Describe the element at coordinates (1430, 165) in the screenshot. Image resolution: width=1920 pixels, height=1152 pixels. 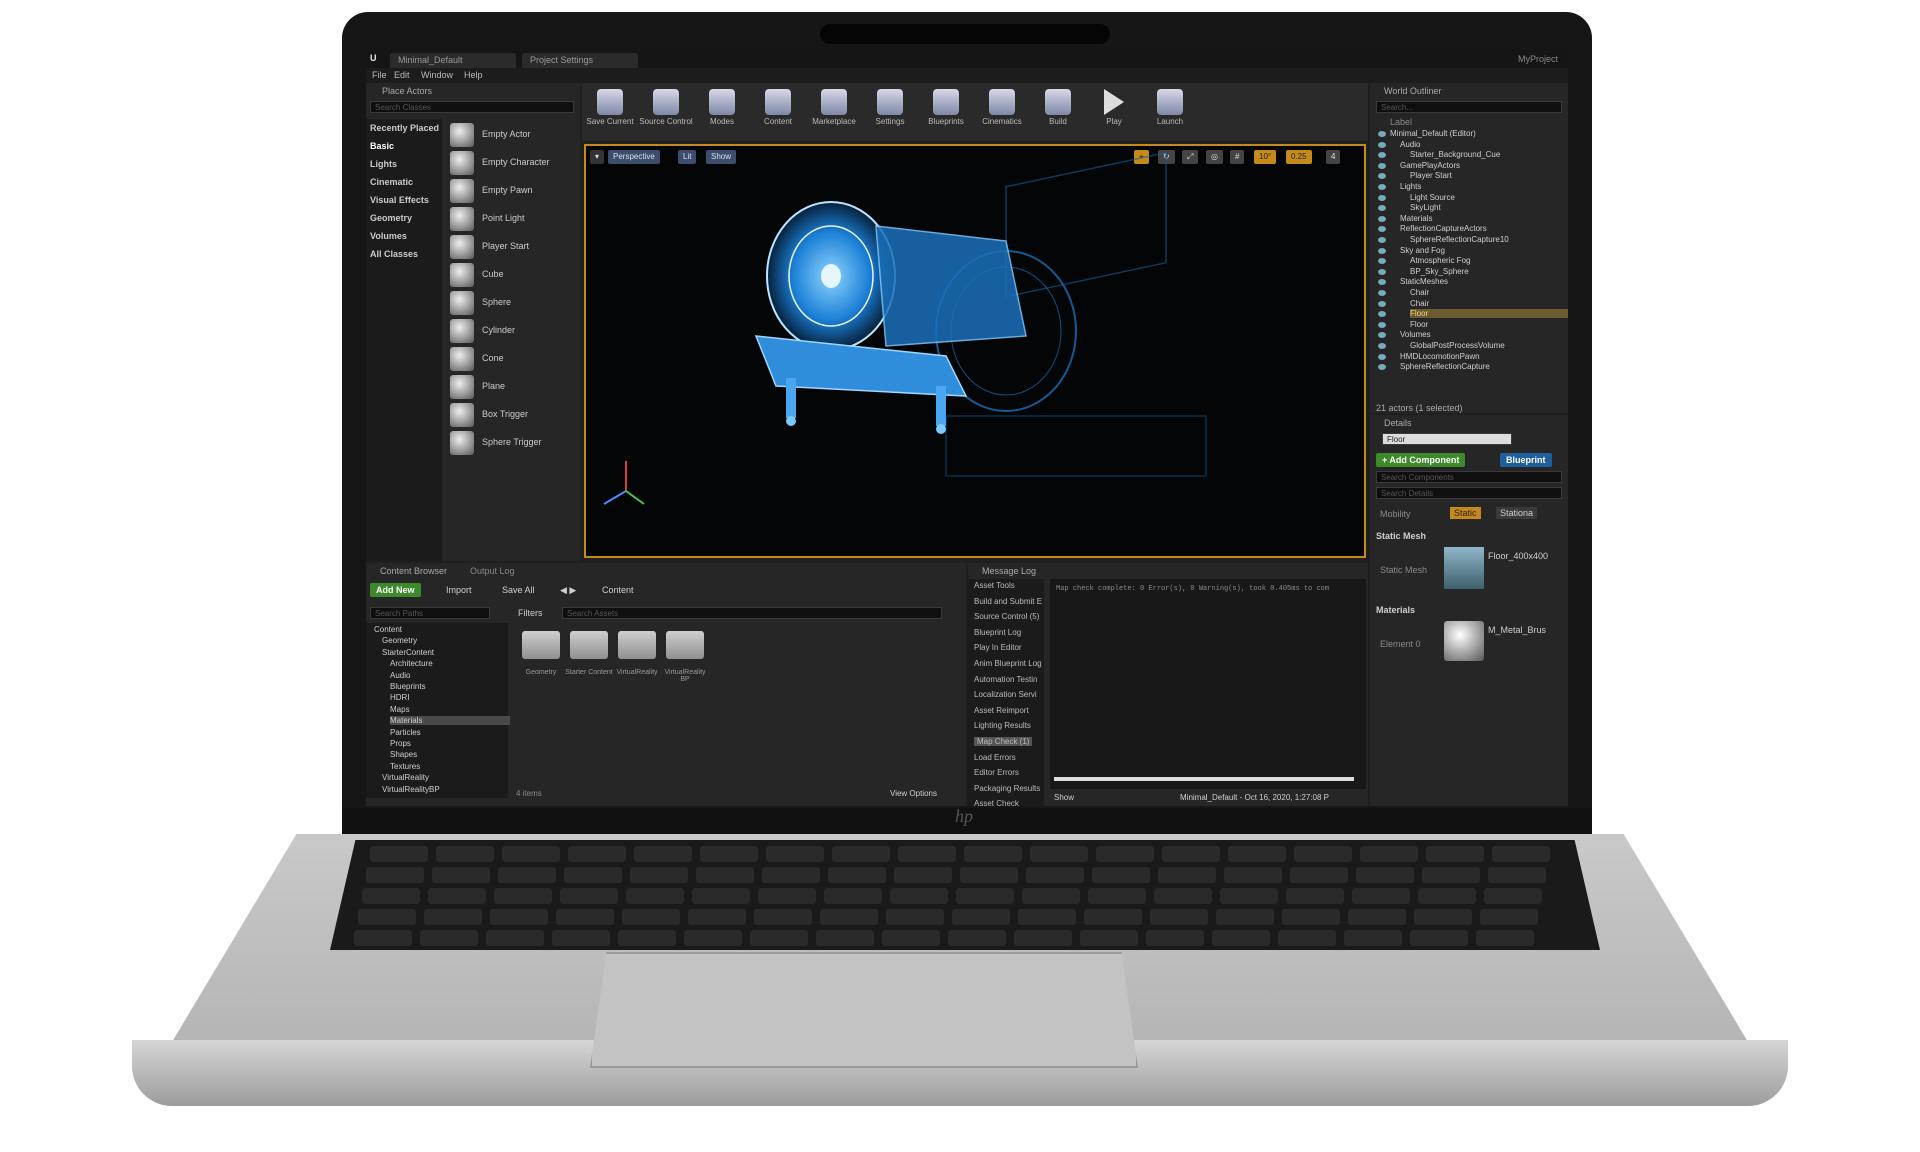
I see `outliner-item: GamePlayActors` at that location.